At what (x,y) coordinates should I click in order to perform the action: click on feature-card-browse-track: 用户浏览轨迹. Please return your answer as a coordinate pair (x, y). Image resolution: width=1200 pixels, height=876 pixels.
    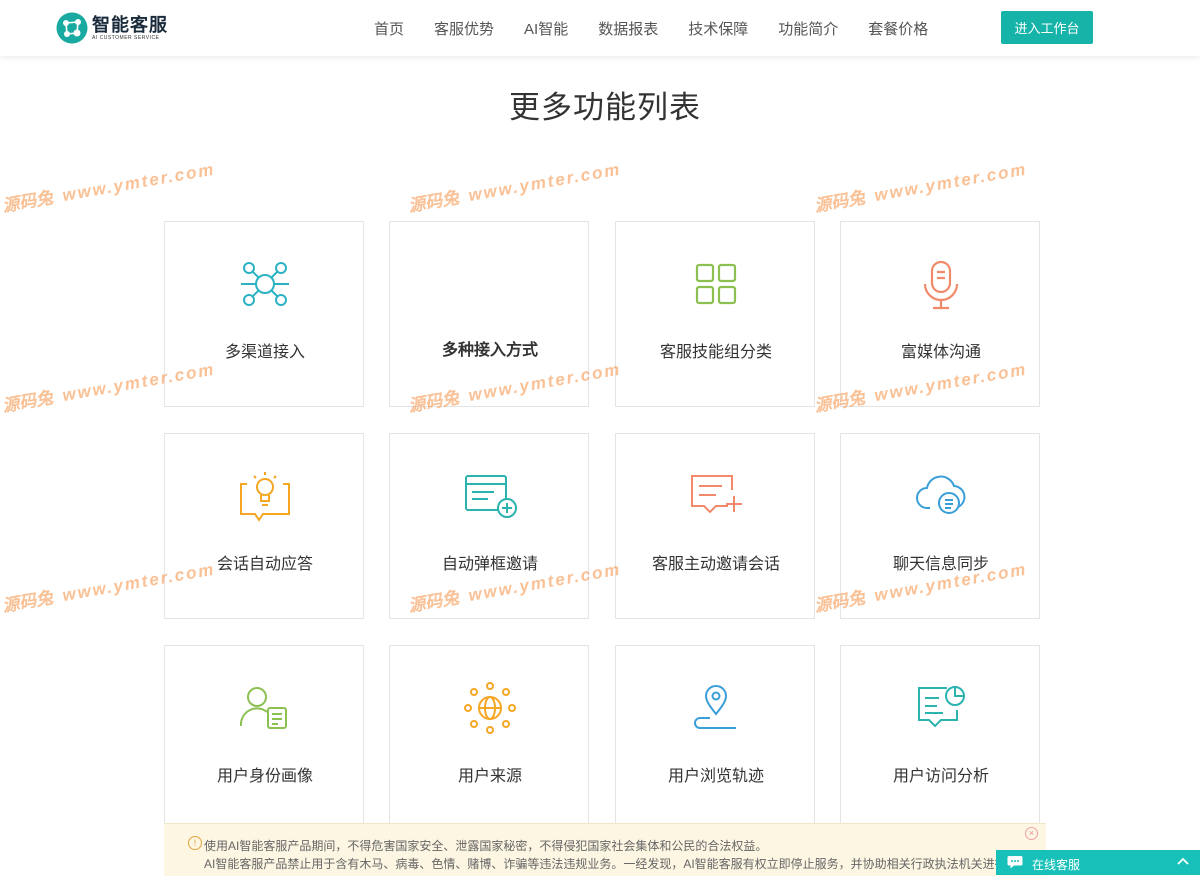
    Looking at the image, I should click on (715, 738).